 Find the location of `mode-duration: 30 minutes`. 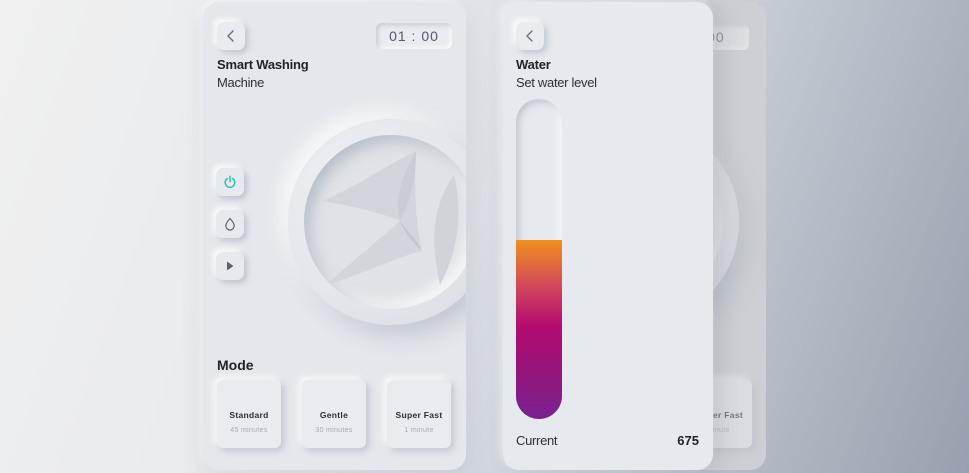

mode-duration: 30 minutes is located at coordinates (334, 430).